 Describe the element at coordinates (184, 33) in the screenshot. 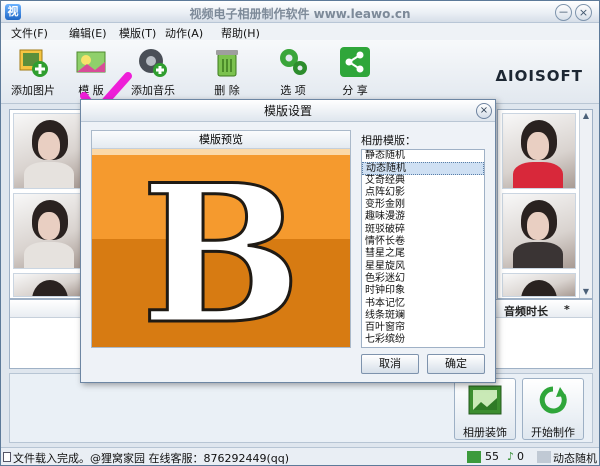

I see `menu-action: 动作(A)` at that location.